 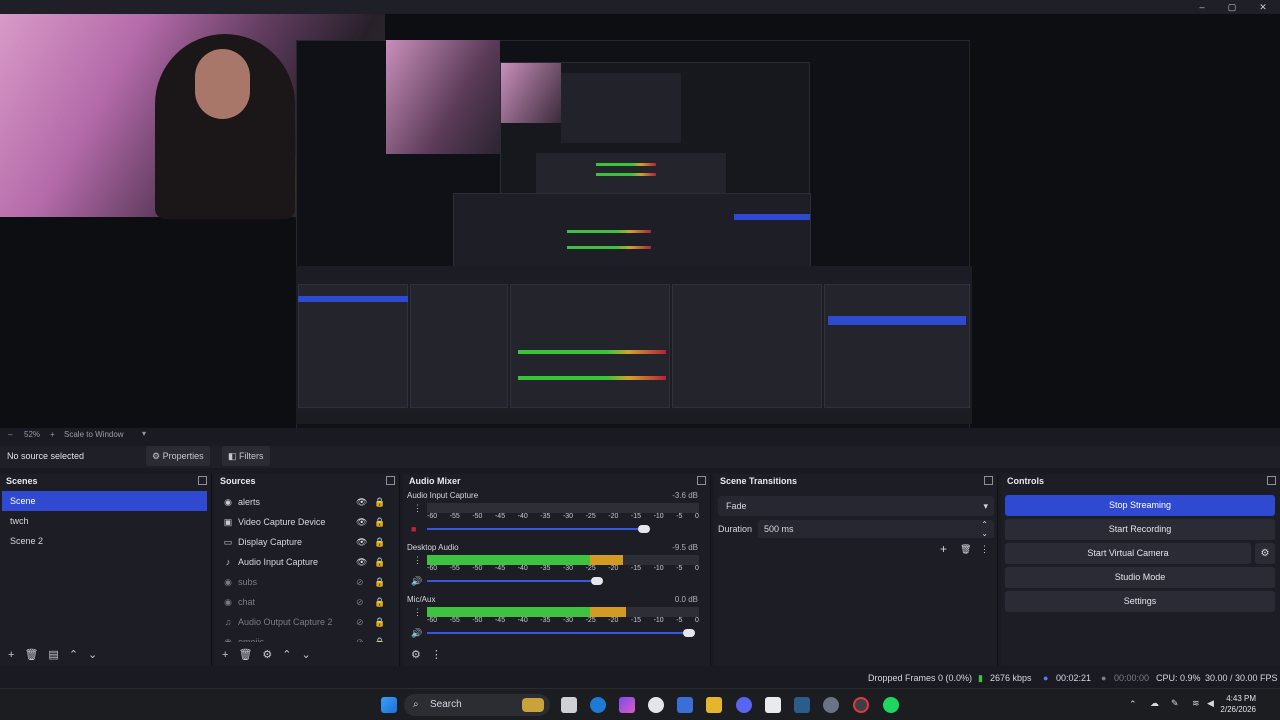 I want to click on properties-button: ⚙ Properties, so click(x=178, y=456).